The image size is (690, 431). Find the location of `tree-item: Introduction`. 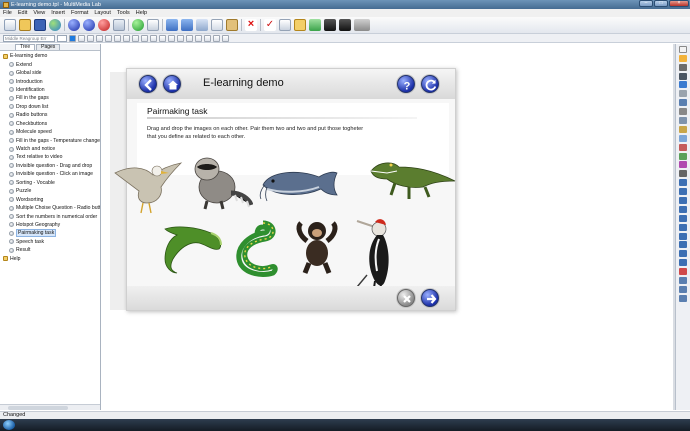

tree-item: Introduction is located at coordinates (50, 81).